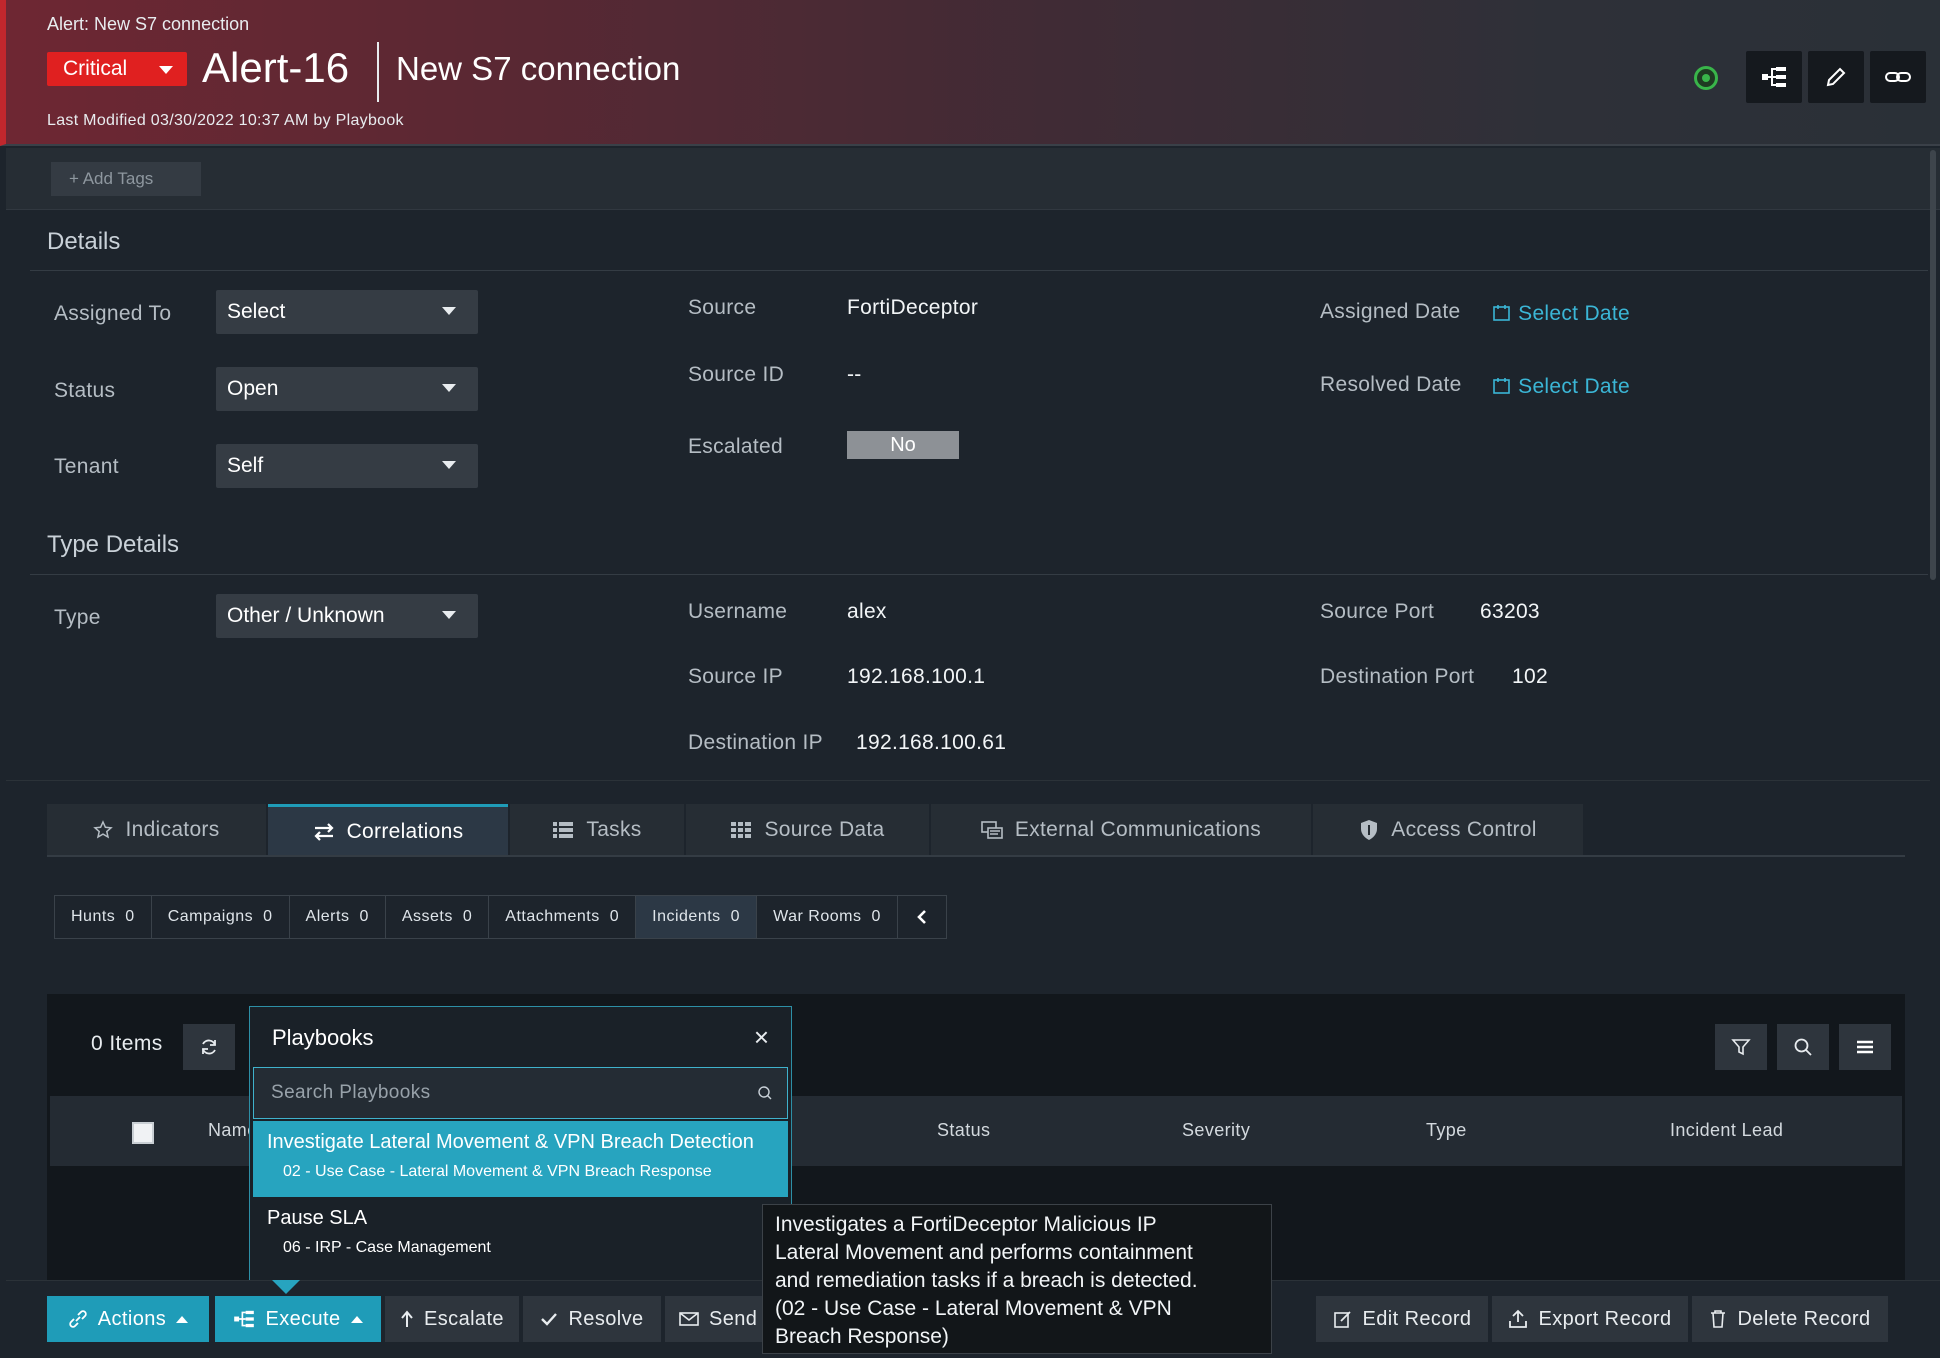  I want to click on assigned-date-label: Assigned Date, so click(1390, 311).